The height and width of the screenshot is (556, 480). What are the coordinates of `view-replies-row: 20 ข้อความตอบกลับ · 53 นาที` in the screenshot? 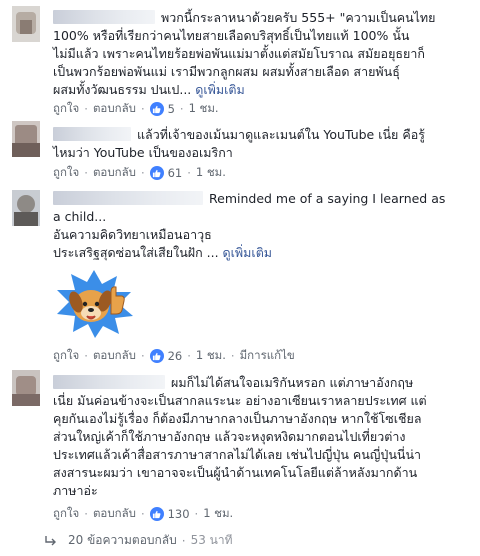 It's located at (138, 540).